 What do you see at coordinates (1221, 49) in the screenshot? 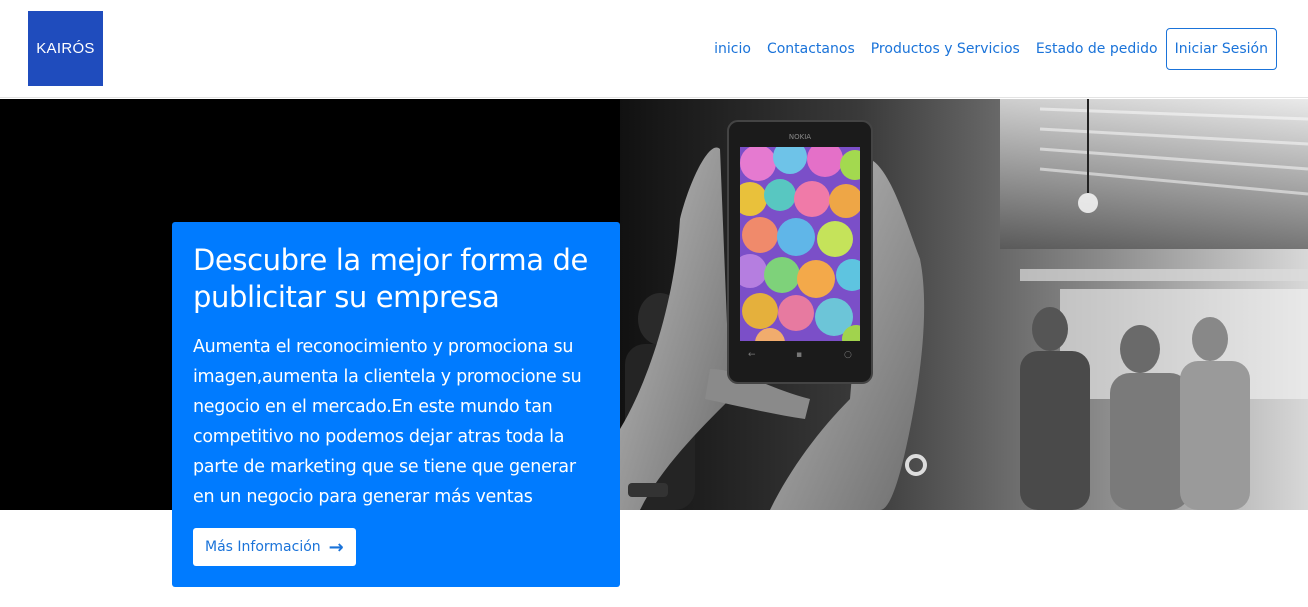
I see `login-button: Iniciar Sesión` at bounding box center [1221, 49].